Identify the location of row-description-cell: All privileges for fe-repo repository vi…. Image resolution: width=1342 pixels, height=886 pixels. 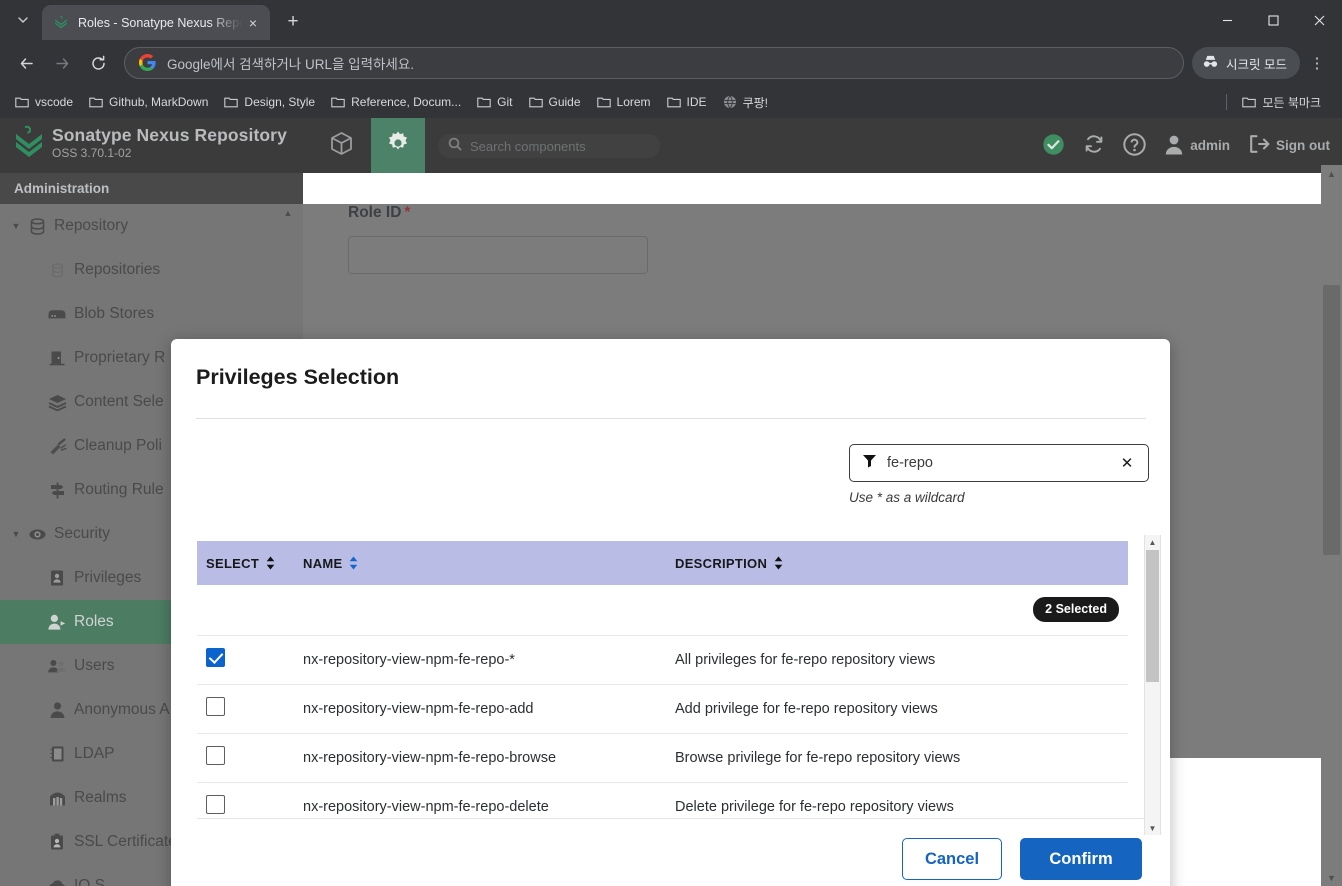
(901, 660).